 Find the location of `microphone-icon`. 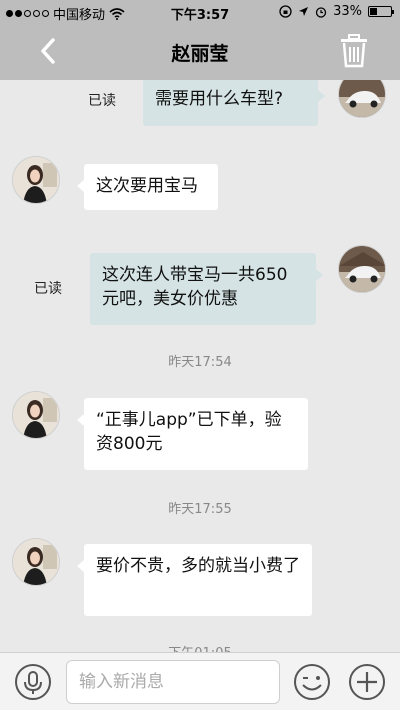

microphone-icon is located at coordinates (33, 682).